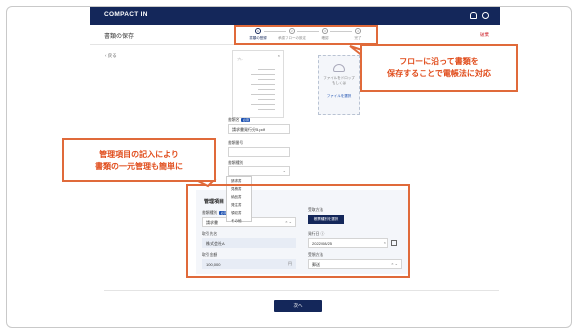 Image resolution: width=580 pixels, height=334 pixels. What do you see at coordinates (139, 160) in the screenshot?
I see `callout-left: 管理項目の記入により 書類の一元管理も簡単に` at bounding box center [139, 160].